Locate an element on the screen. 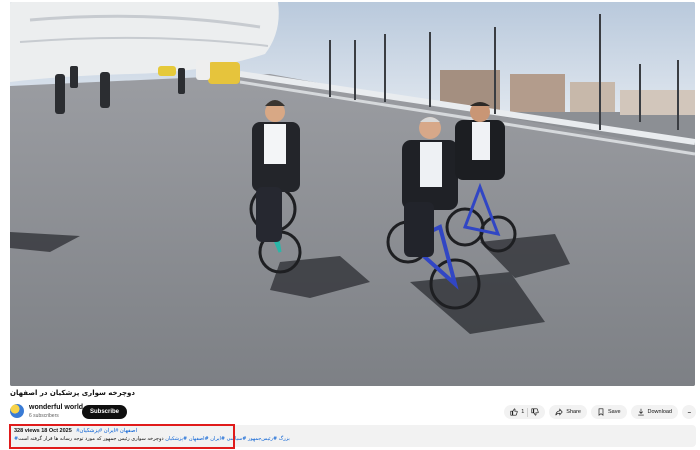  download-button: Download is located at coordinates (654, 412).